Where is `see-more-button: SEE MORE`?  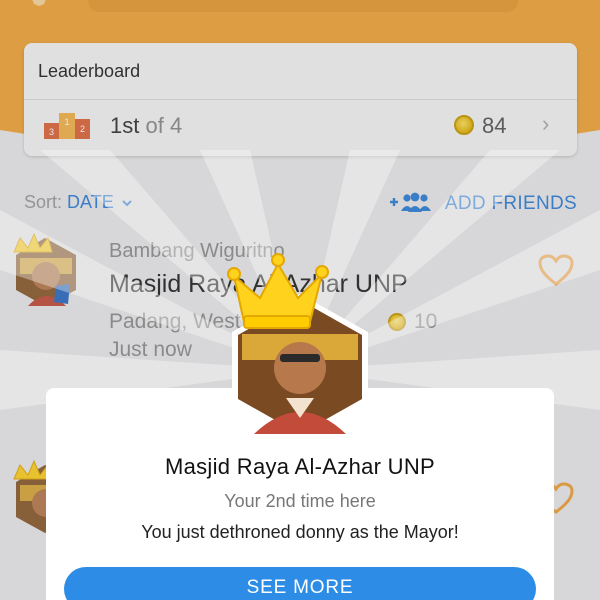
see-more-button: SEE MORE is located at coordinates (300, 583).